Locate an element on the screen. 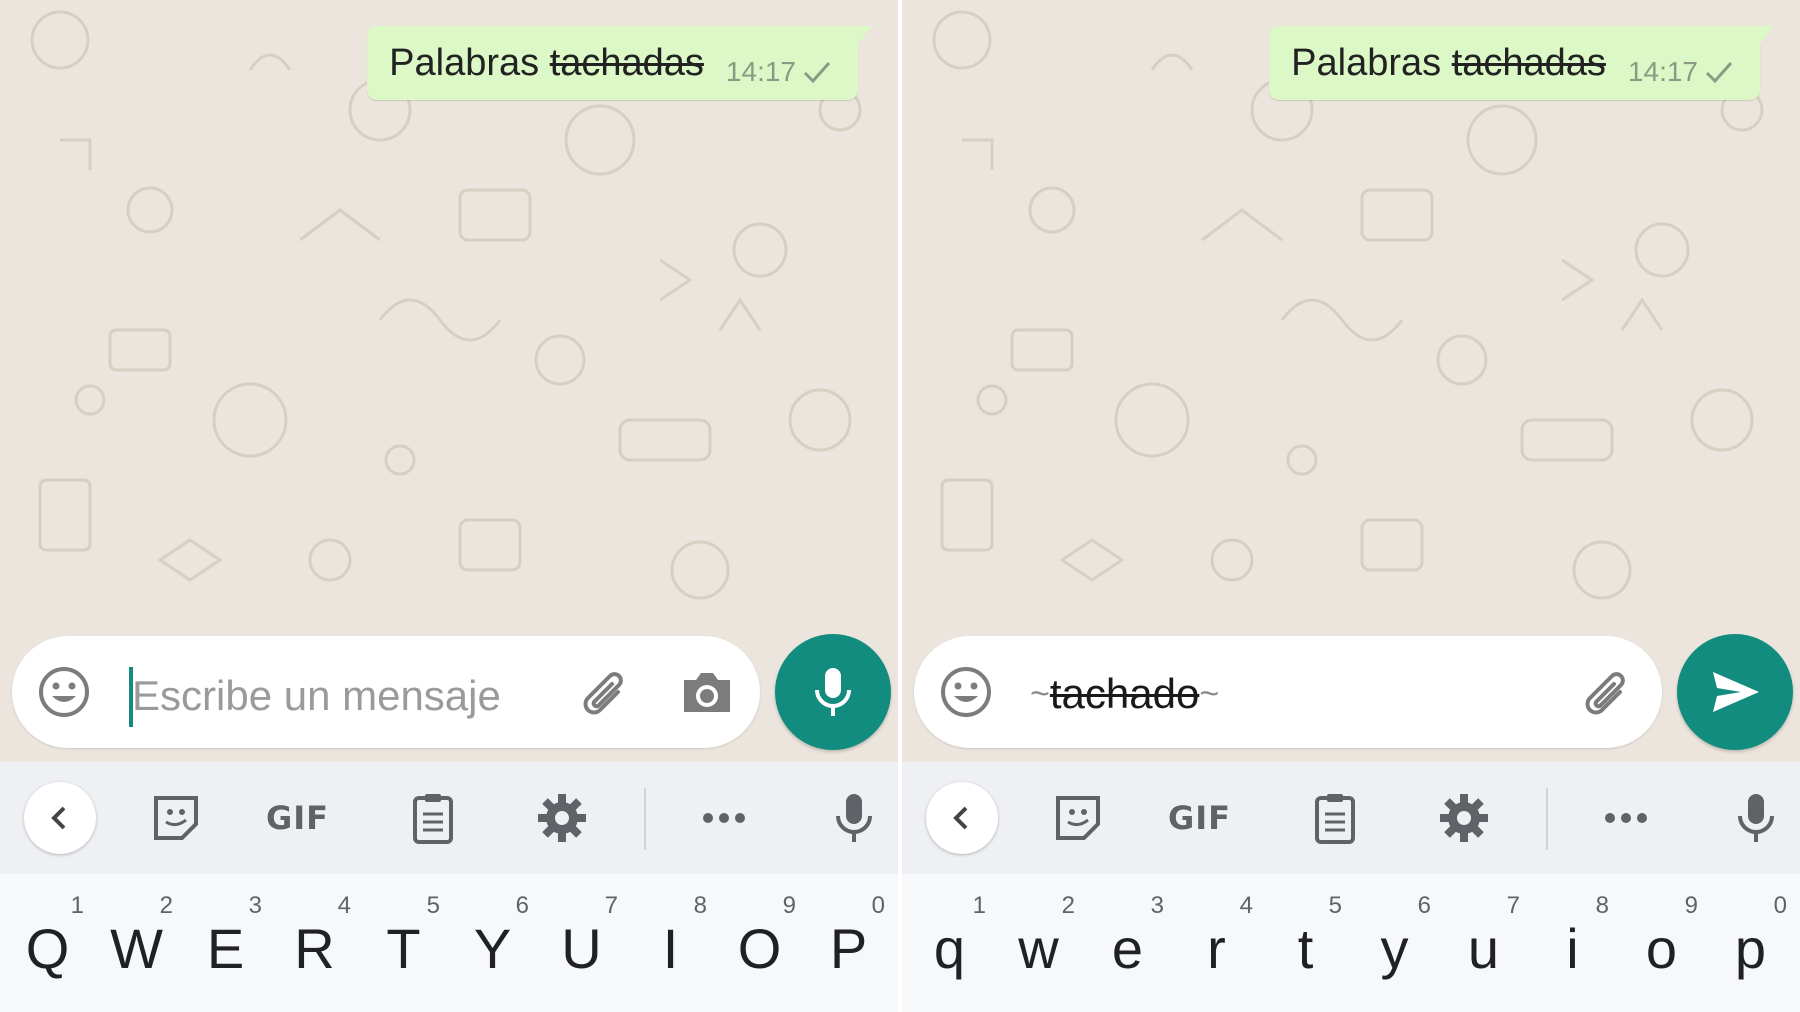 The image size is (1800, 1012). key-label: Q is located at coordinates (47, 948).